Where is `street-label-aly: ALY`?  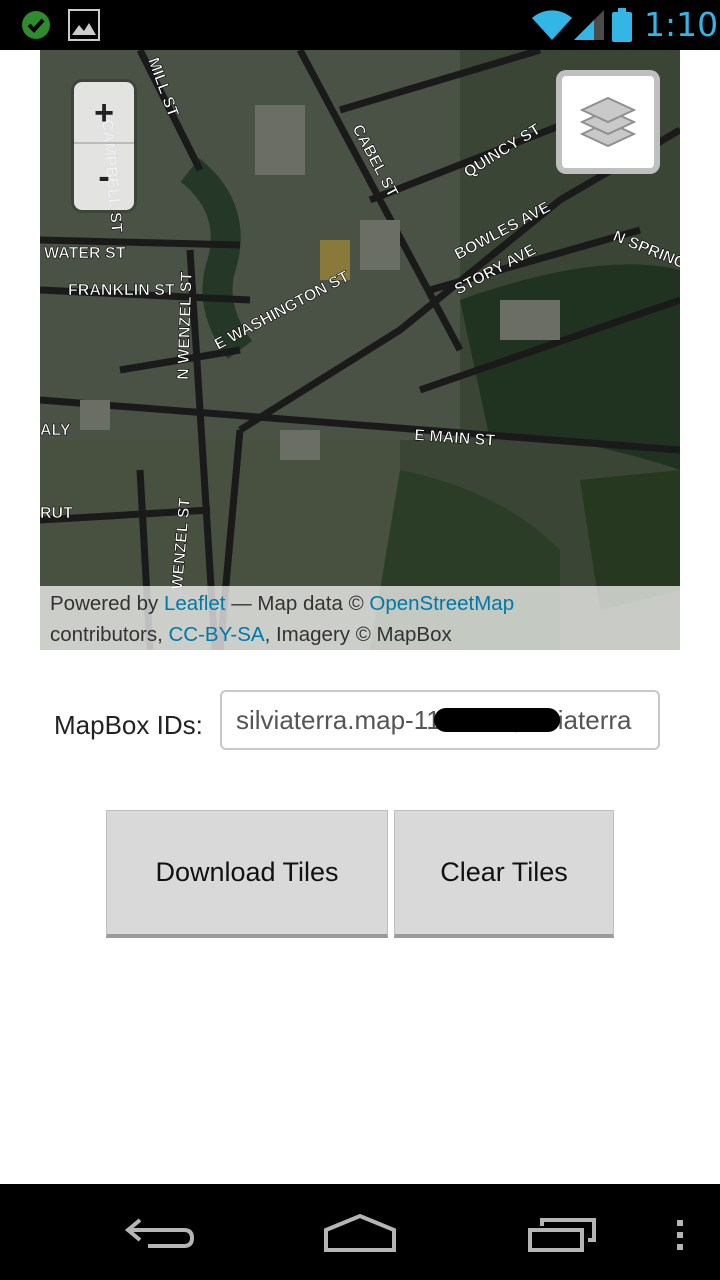
street-label-aly: ALY is located at coordinates (55, 430).